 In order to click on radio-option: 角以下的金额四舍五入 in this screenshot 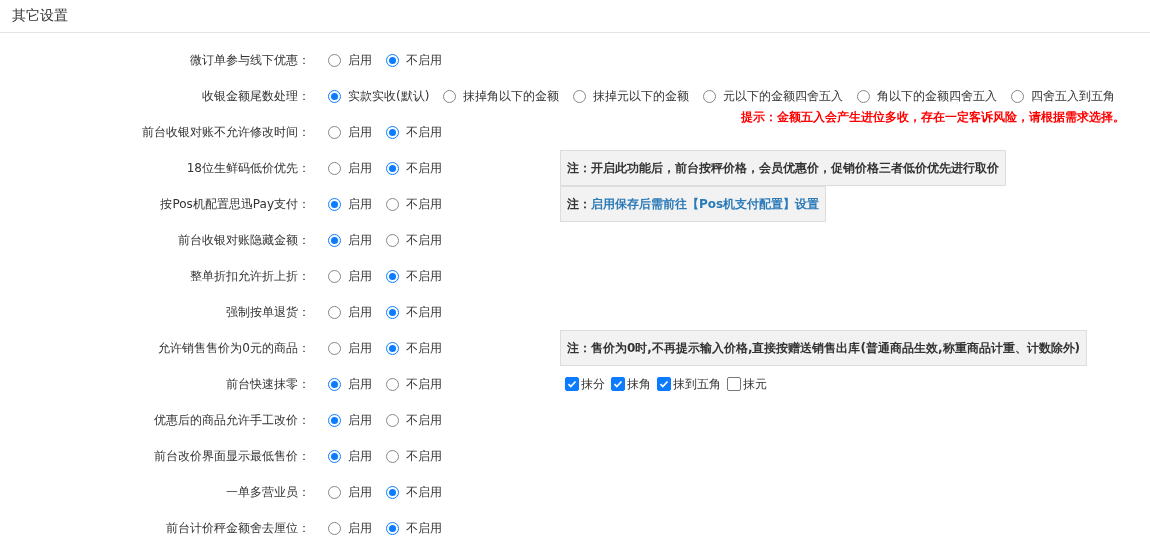, I will do `click(927, 96)`.